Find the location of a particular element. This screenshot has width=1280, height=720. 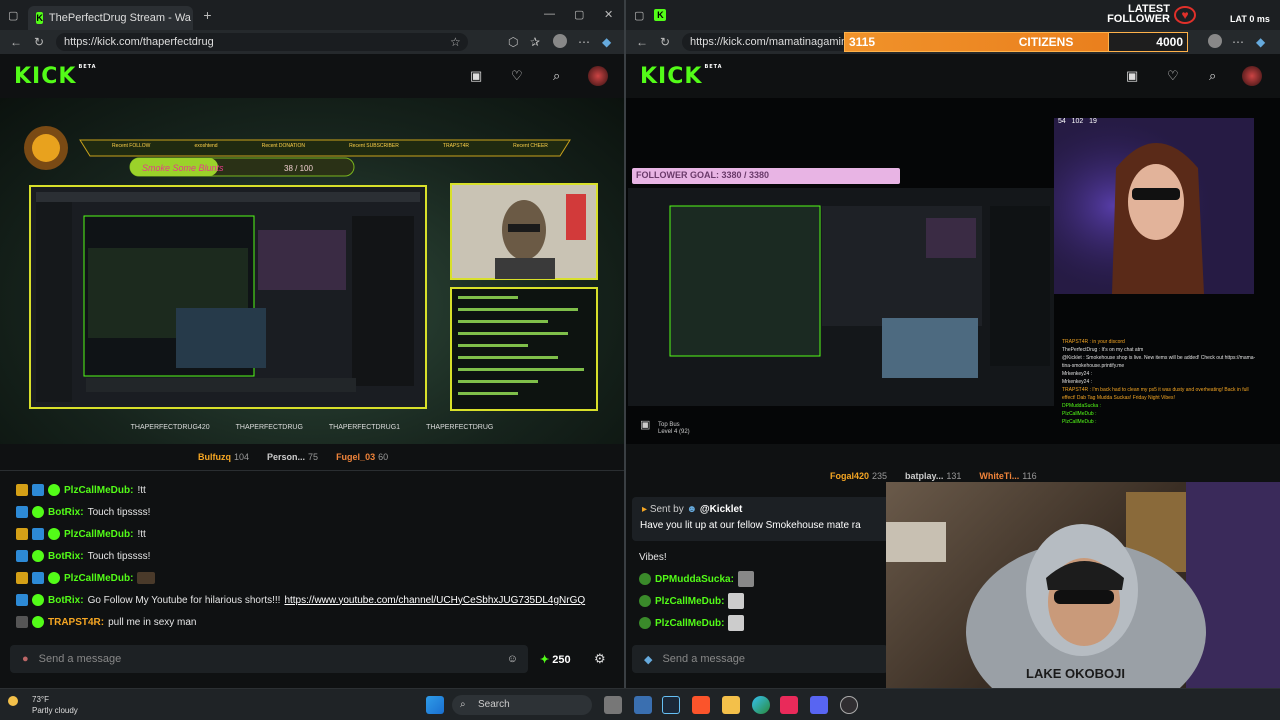

gifter-3: WhiteTi... 116 is located at coordinates (1007, 476).